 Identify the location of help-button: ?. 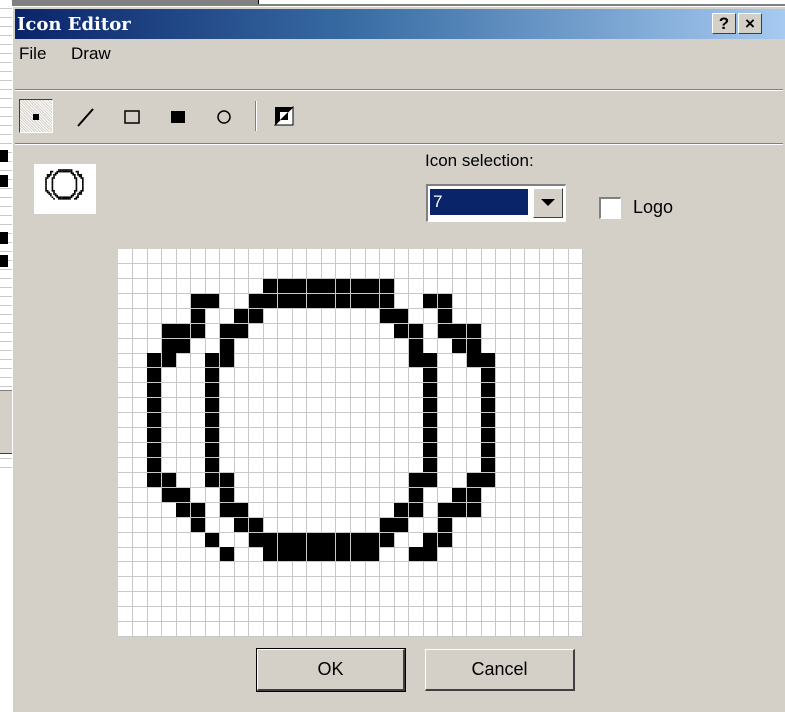
(724, 23).